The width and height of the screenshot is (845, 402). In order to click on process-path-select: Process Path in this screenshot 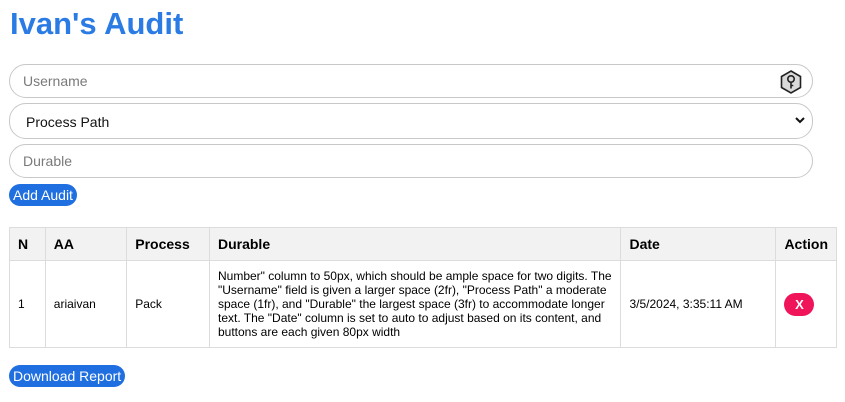, I will do `click(411, 121)`.